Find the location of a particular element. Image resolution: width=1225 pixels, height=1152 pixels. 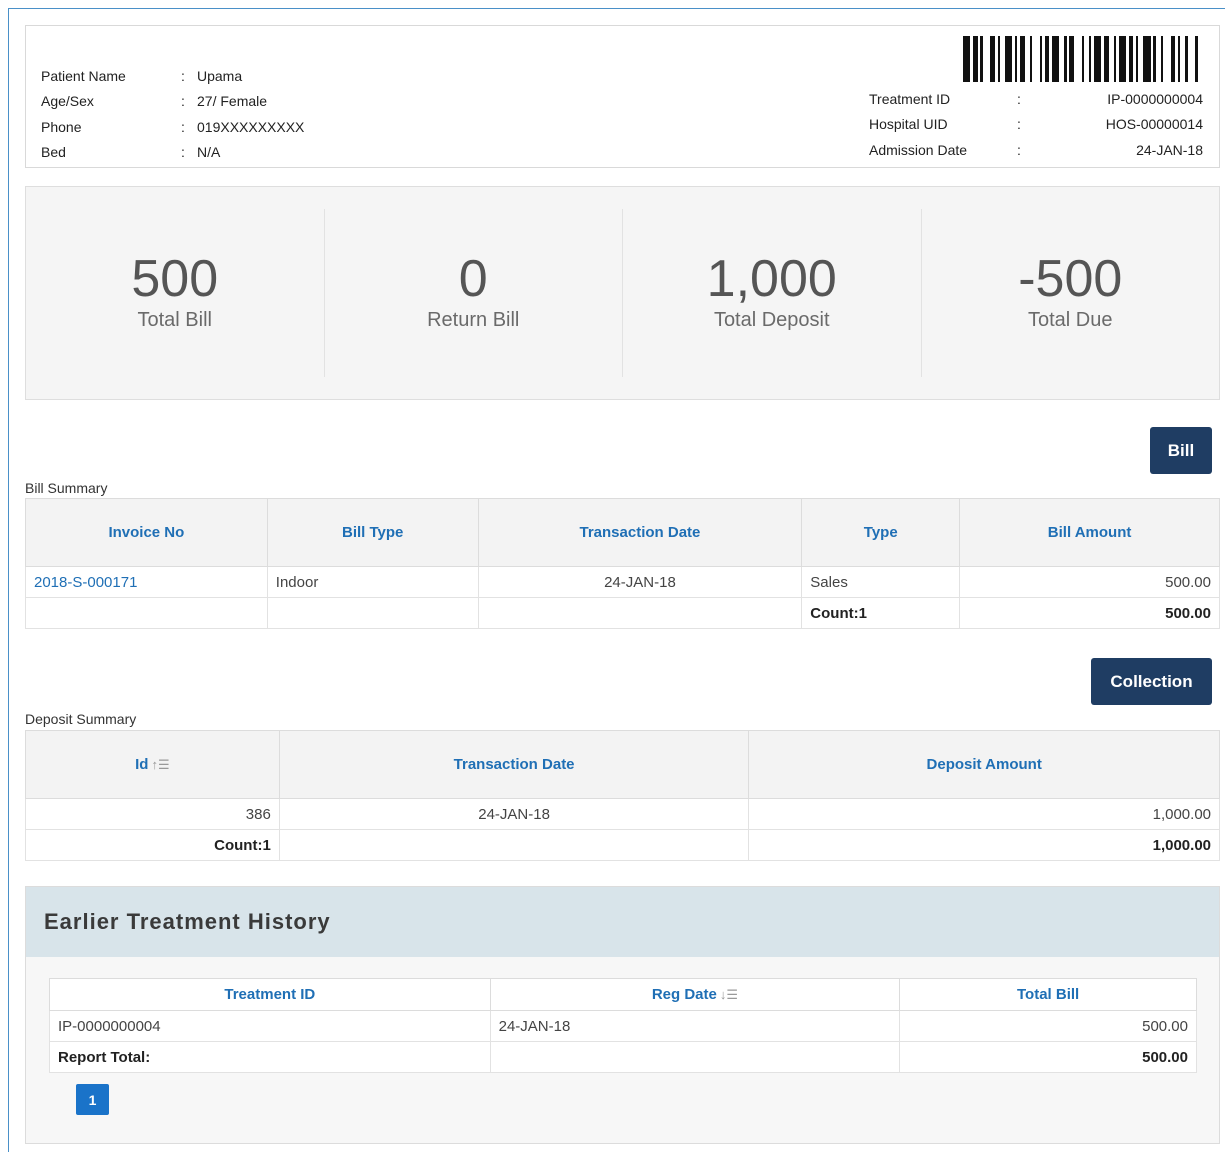

stat-return-bill: 0 Return Bill is located at coordinates (474, 293).